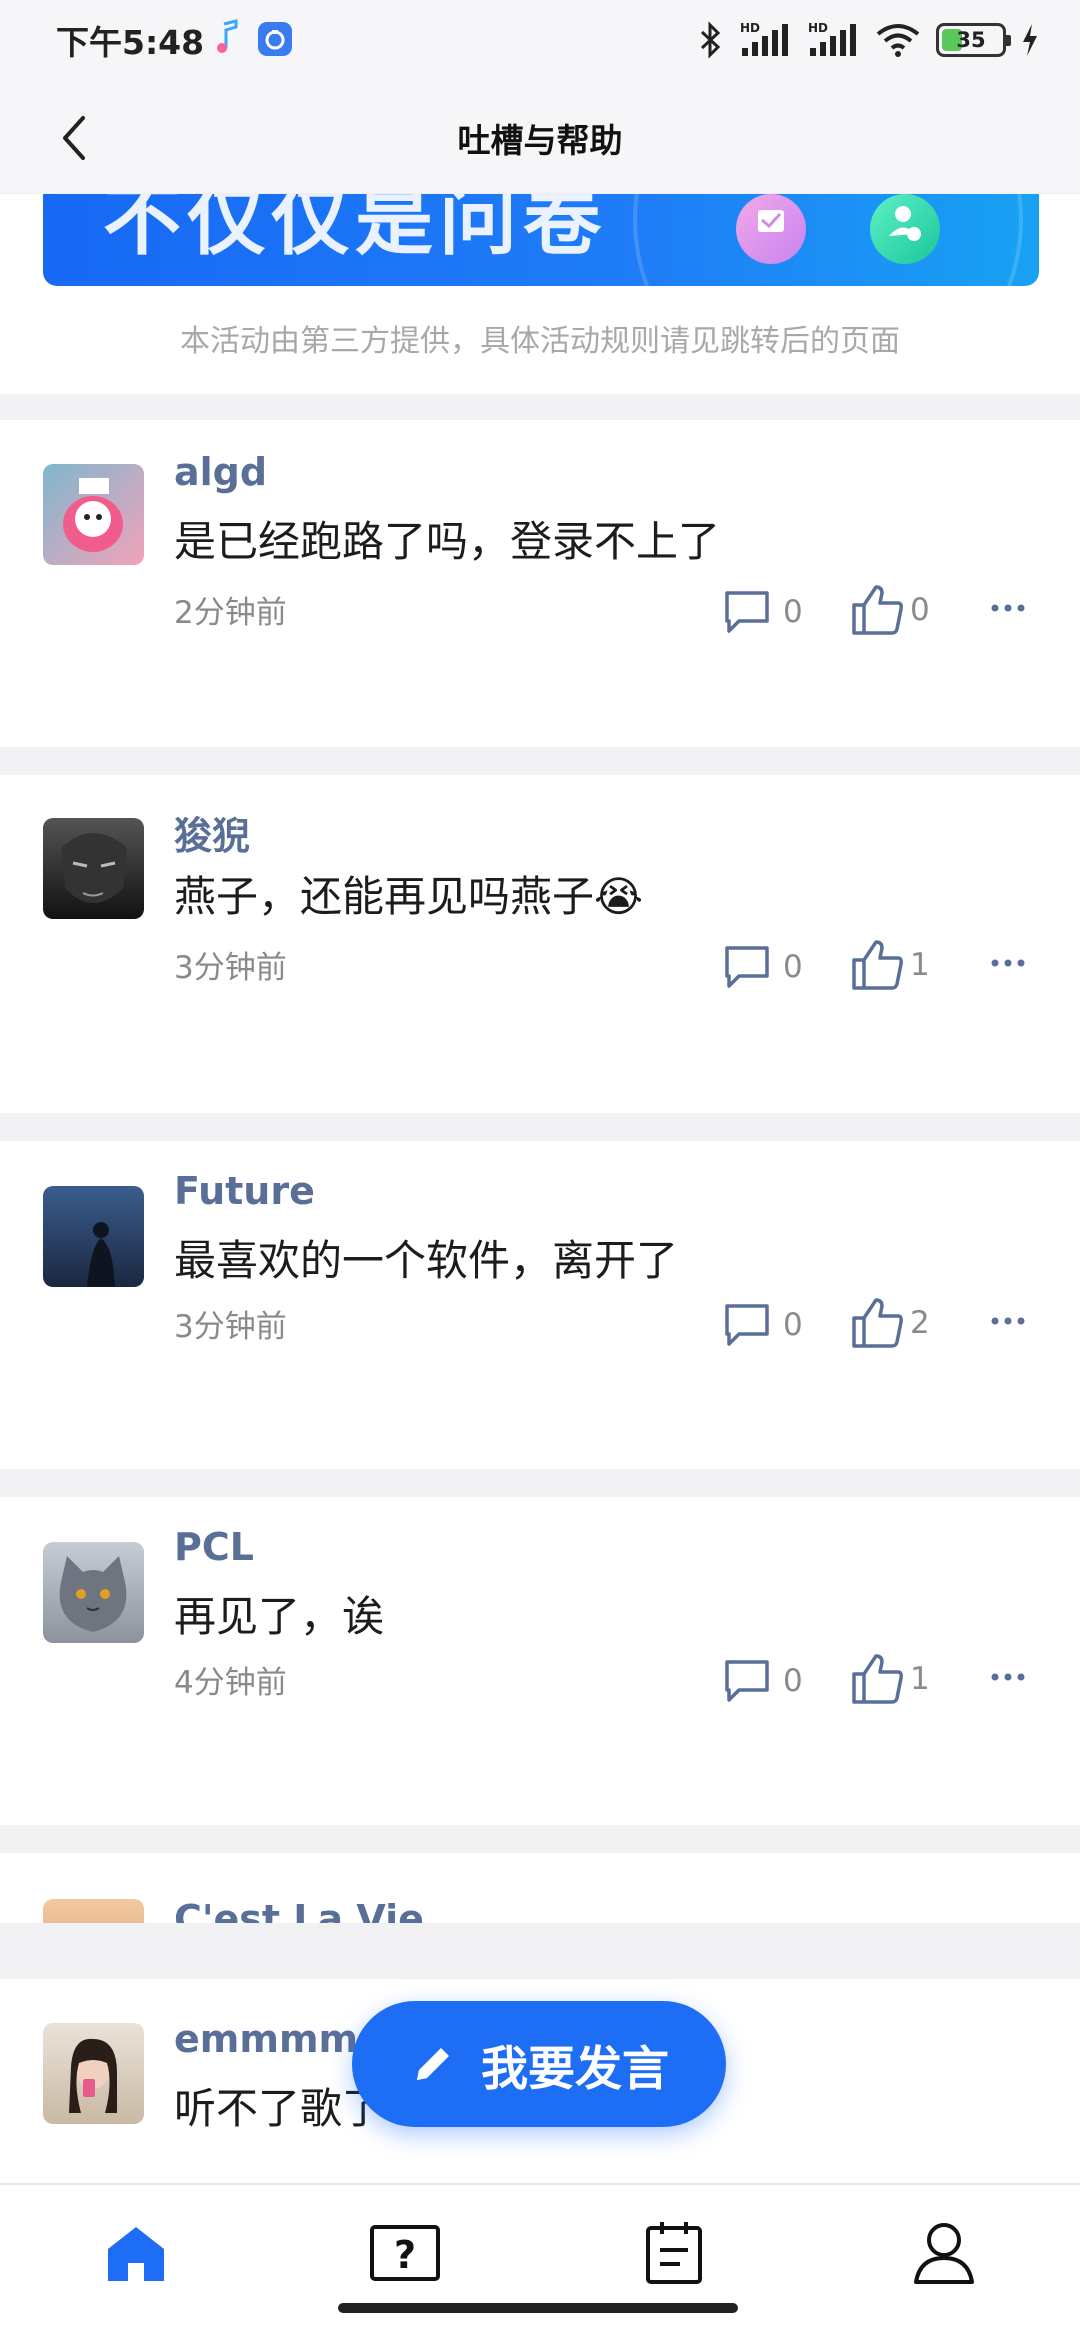 Image resolution: width=1080 pixels, height=2326 pixels. What do you see at coordinates (898, 40) in the screenshot?
I see `wifi-icon` at bounding box center [898, 40].